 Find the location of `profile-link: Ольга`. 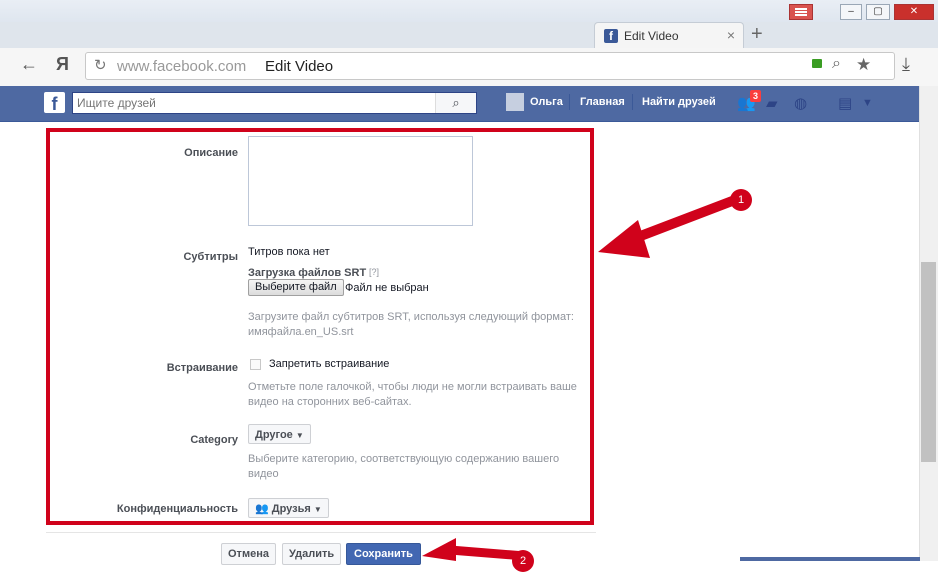

profile-link: Ольга is located at coordinates (546, 102).